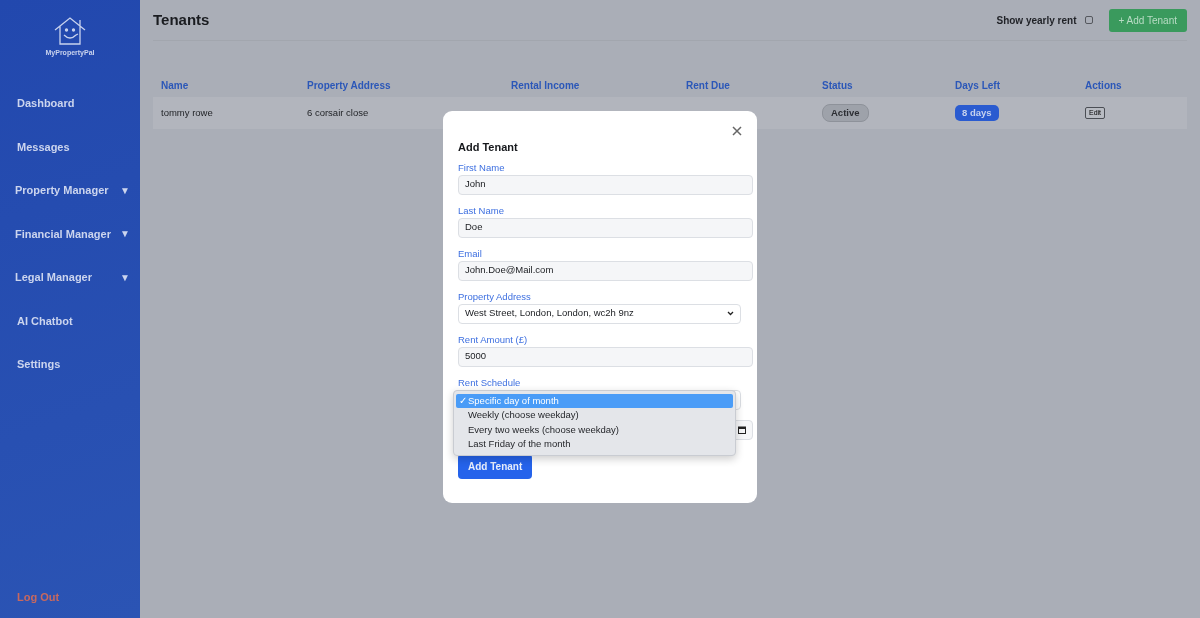 Image resolution: width=1200 pixels, height=618 pixels. What do you see at coordinates (594, 444) in the screenshot?
I see `dropdown-option: Last Friday of the month` at bounding box center [594, 444].